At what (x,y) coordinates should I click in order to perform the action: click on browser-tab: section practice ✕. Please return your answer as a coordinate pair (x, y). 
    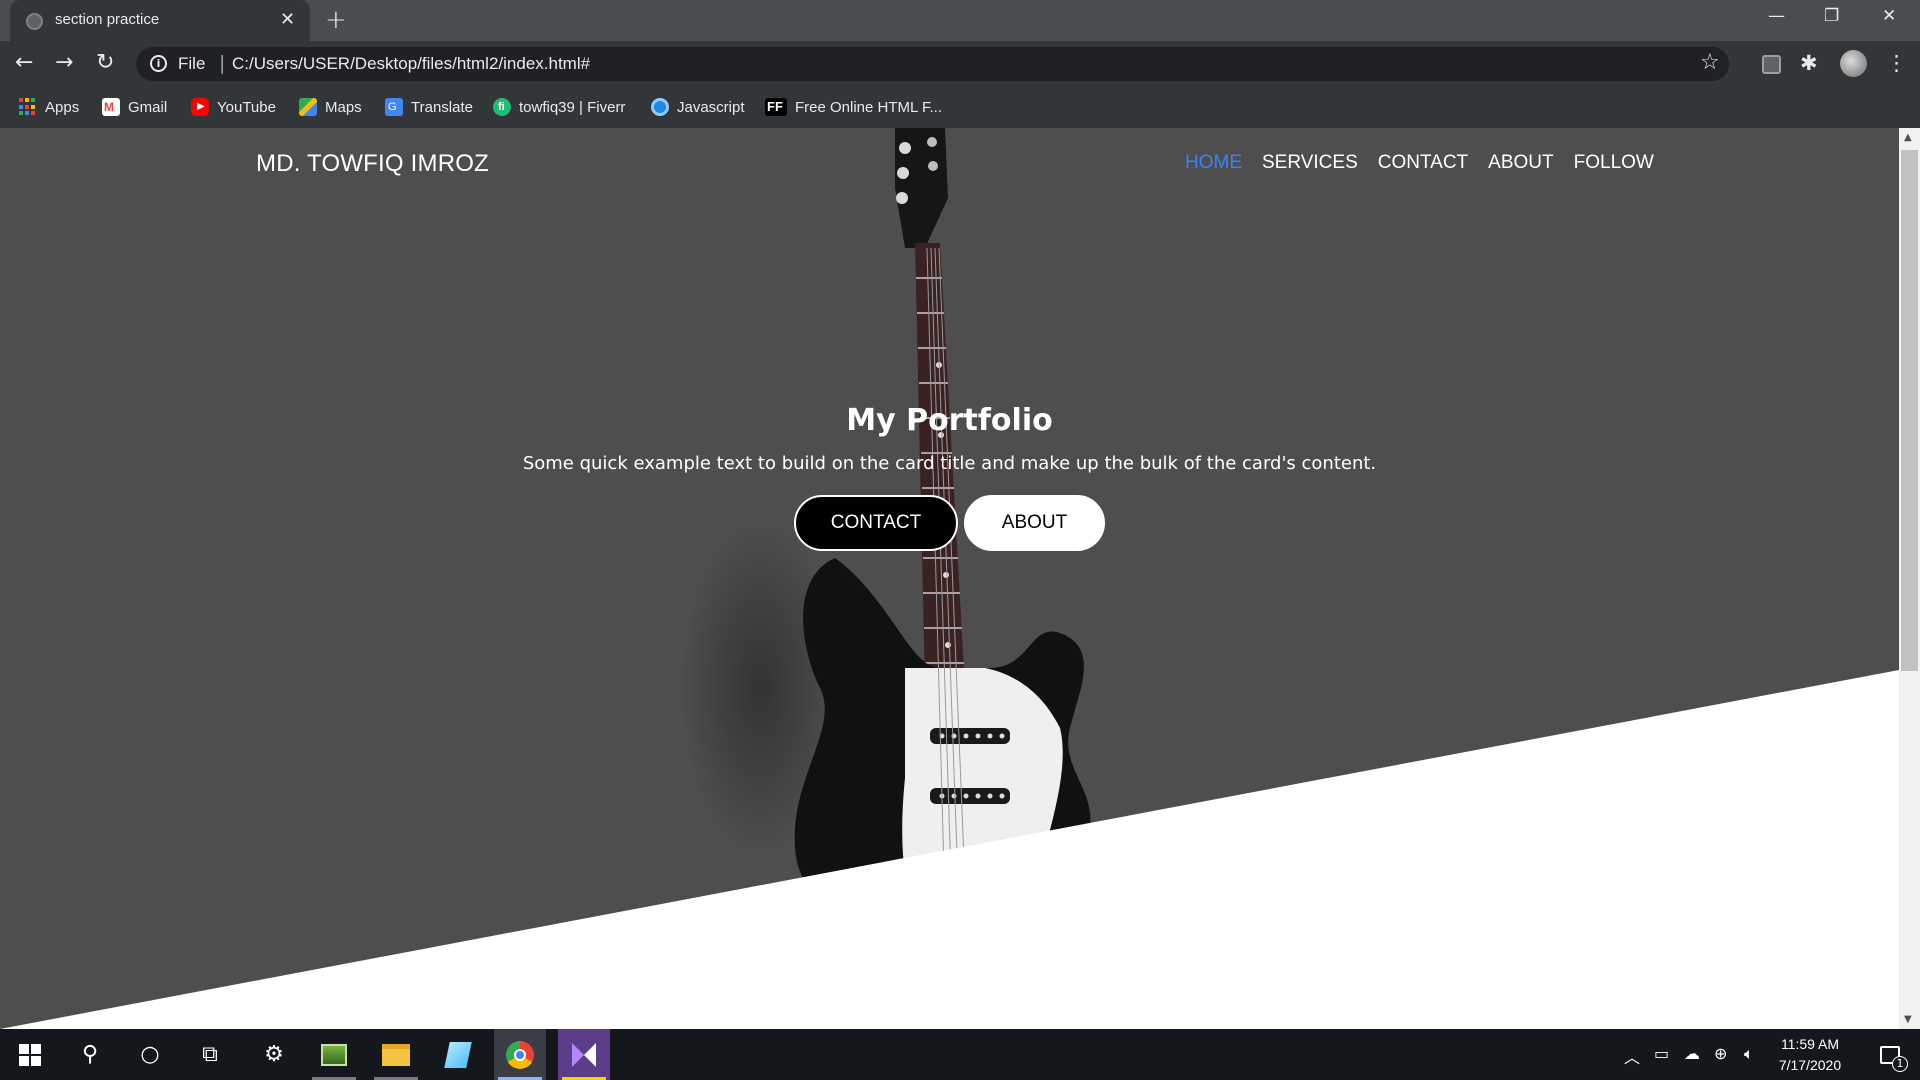
    Looking at the image, I should click on (160, 20).